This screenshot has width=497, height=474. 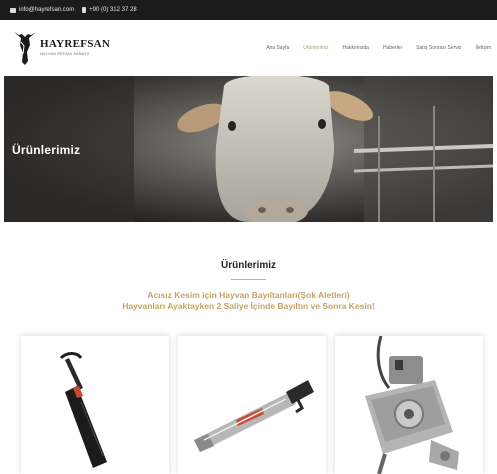 I want to click on brand-name: HAYREFSAN, so click(x=75, y=44).